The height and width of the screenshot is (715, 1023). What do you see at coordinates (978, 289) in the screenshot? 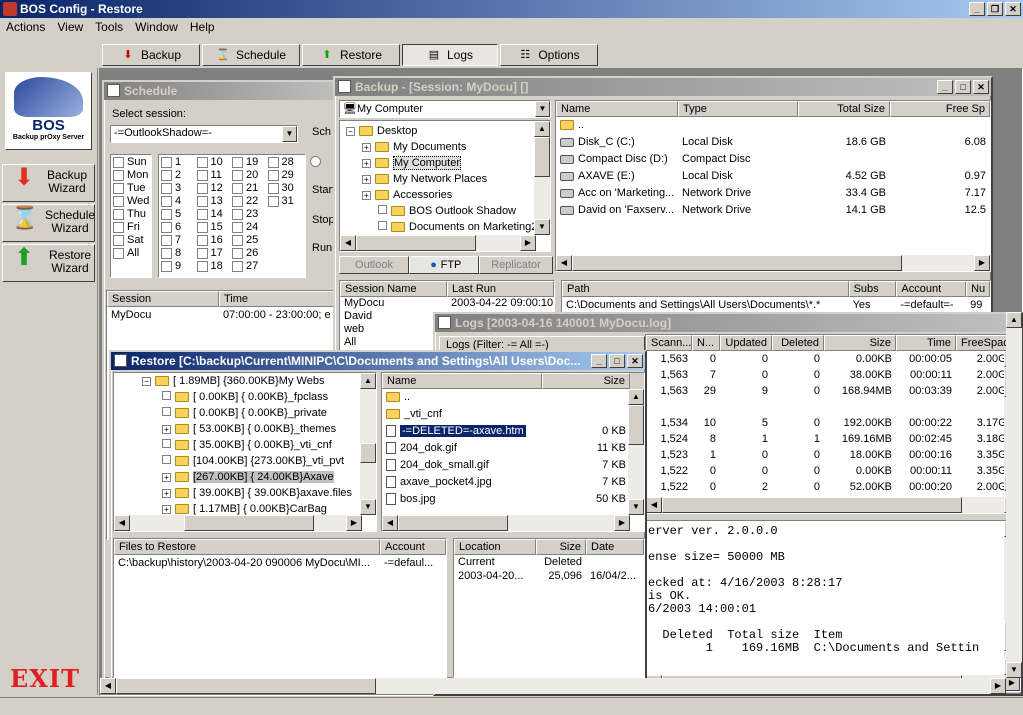
I see `col-number: Nu` at bounding box center [978, 289].